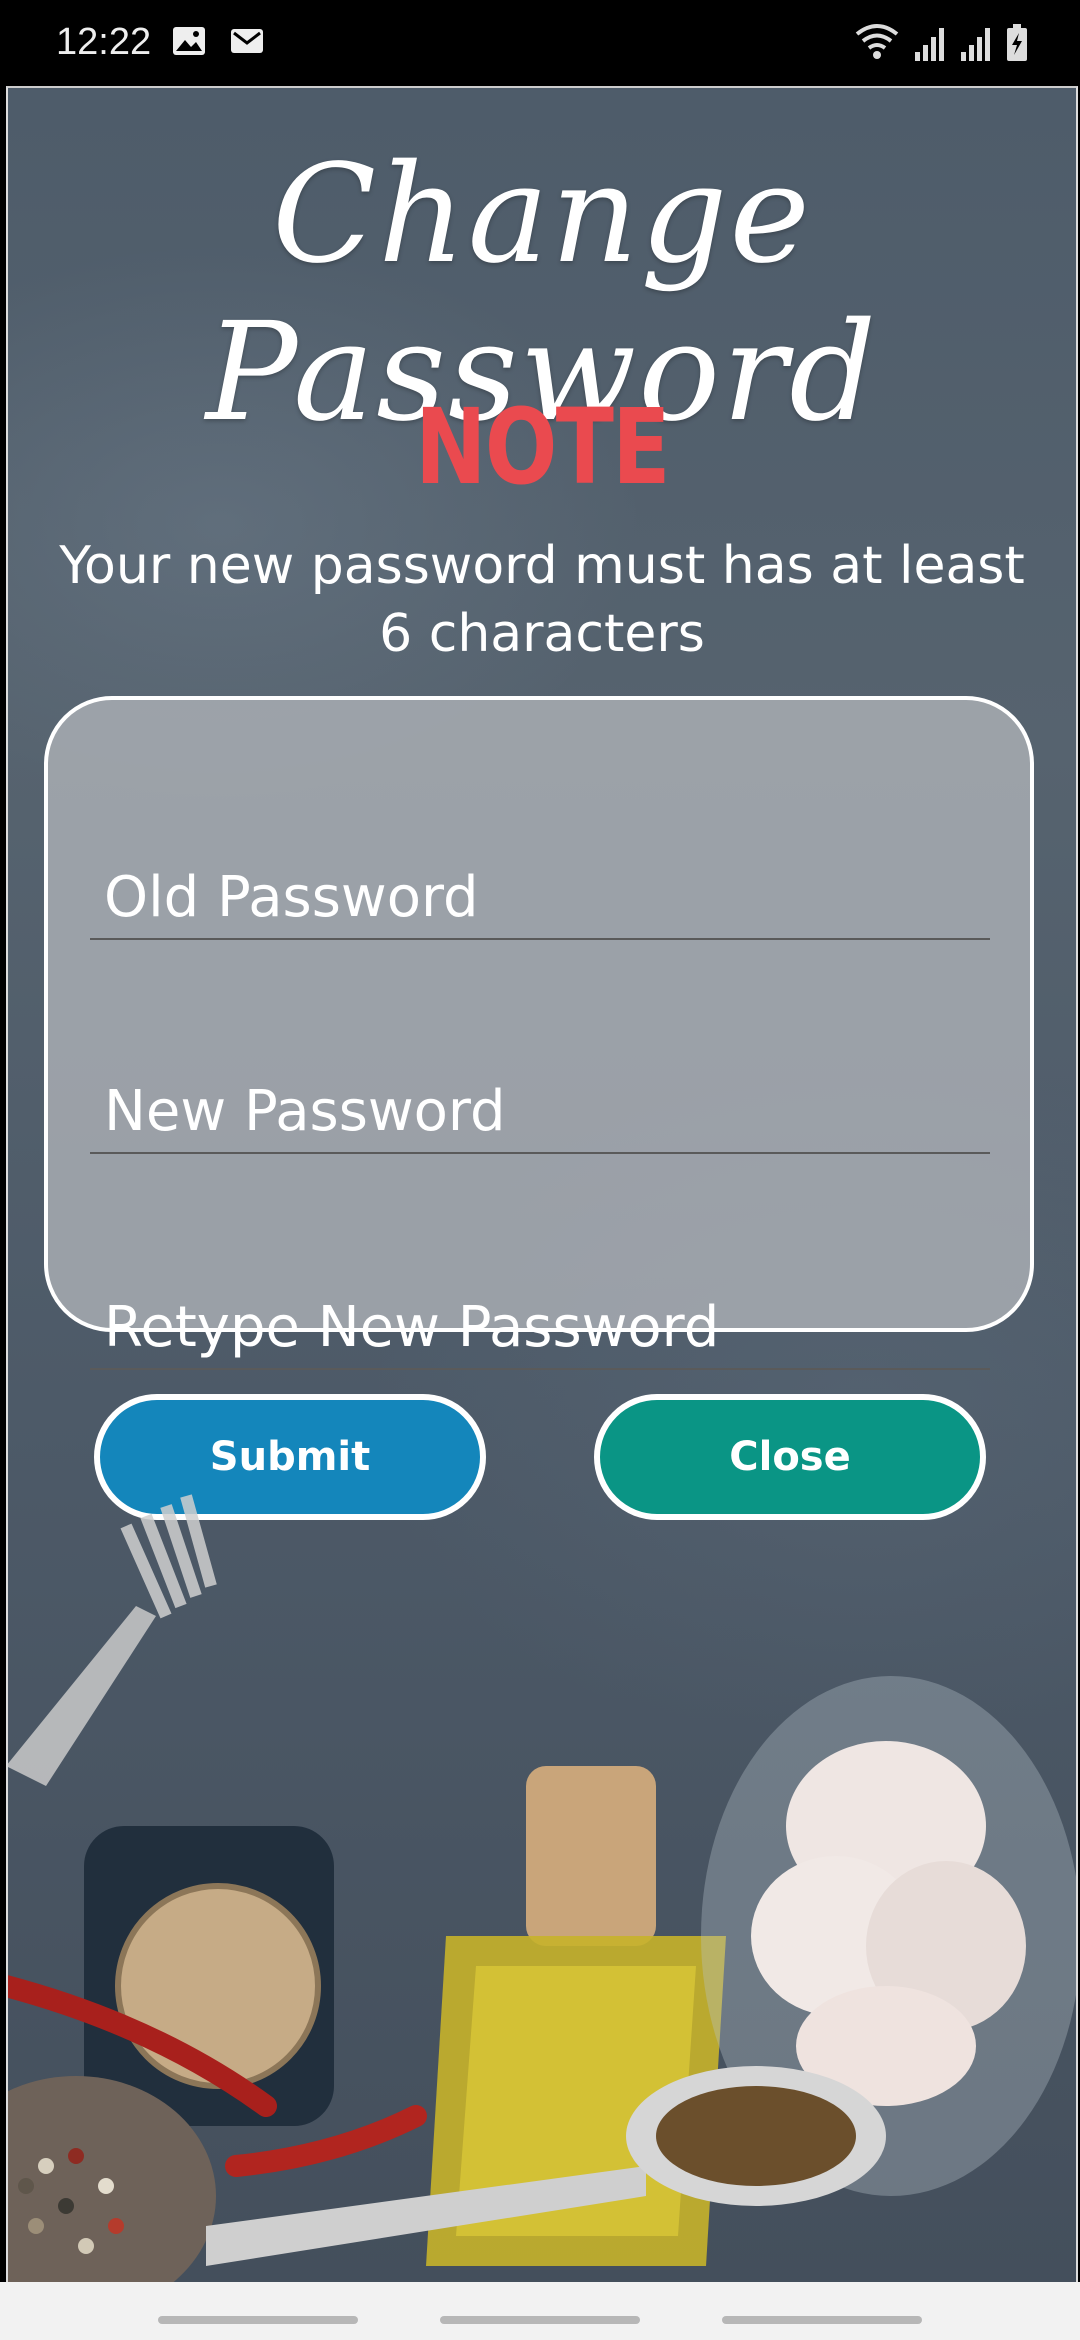  What do you see at coordinates (877, 44) in the screenshot?
I see `wifi-icon` at bounding box center [877, 44].